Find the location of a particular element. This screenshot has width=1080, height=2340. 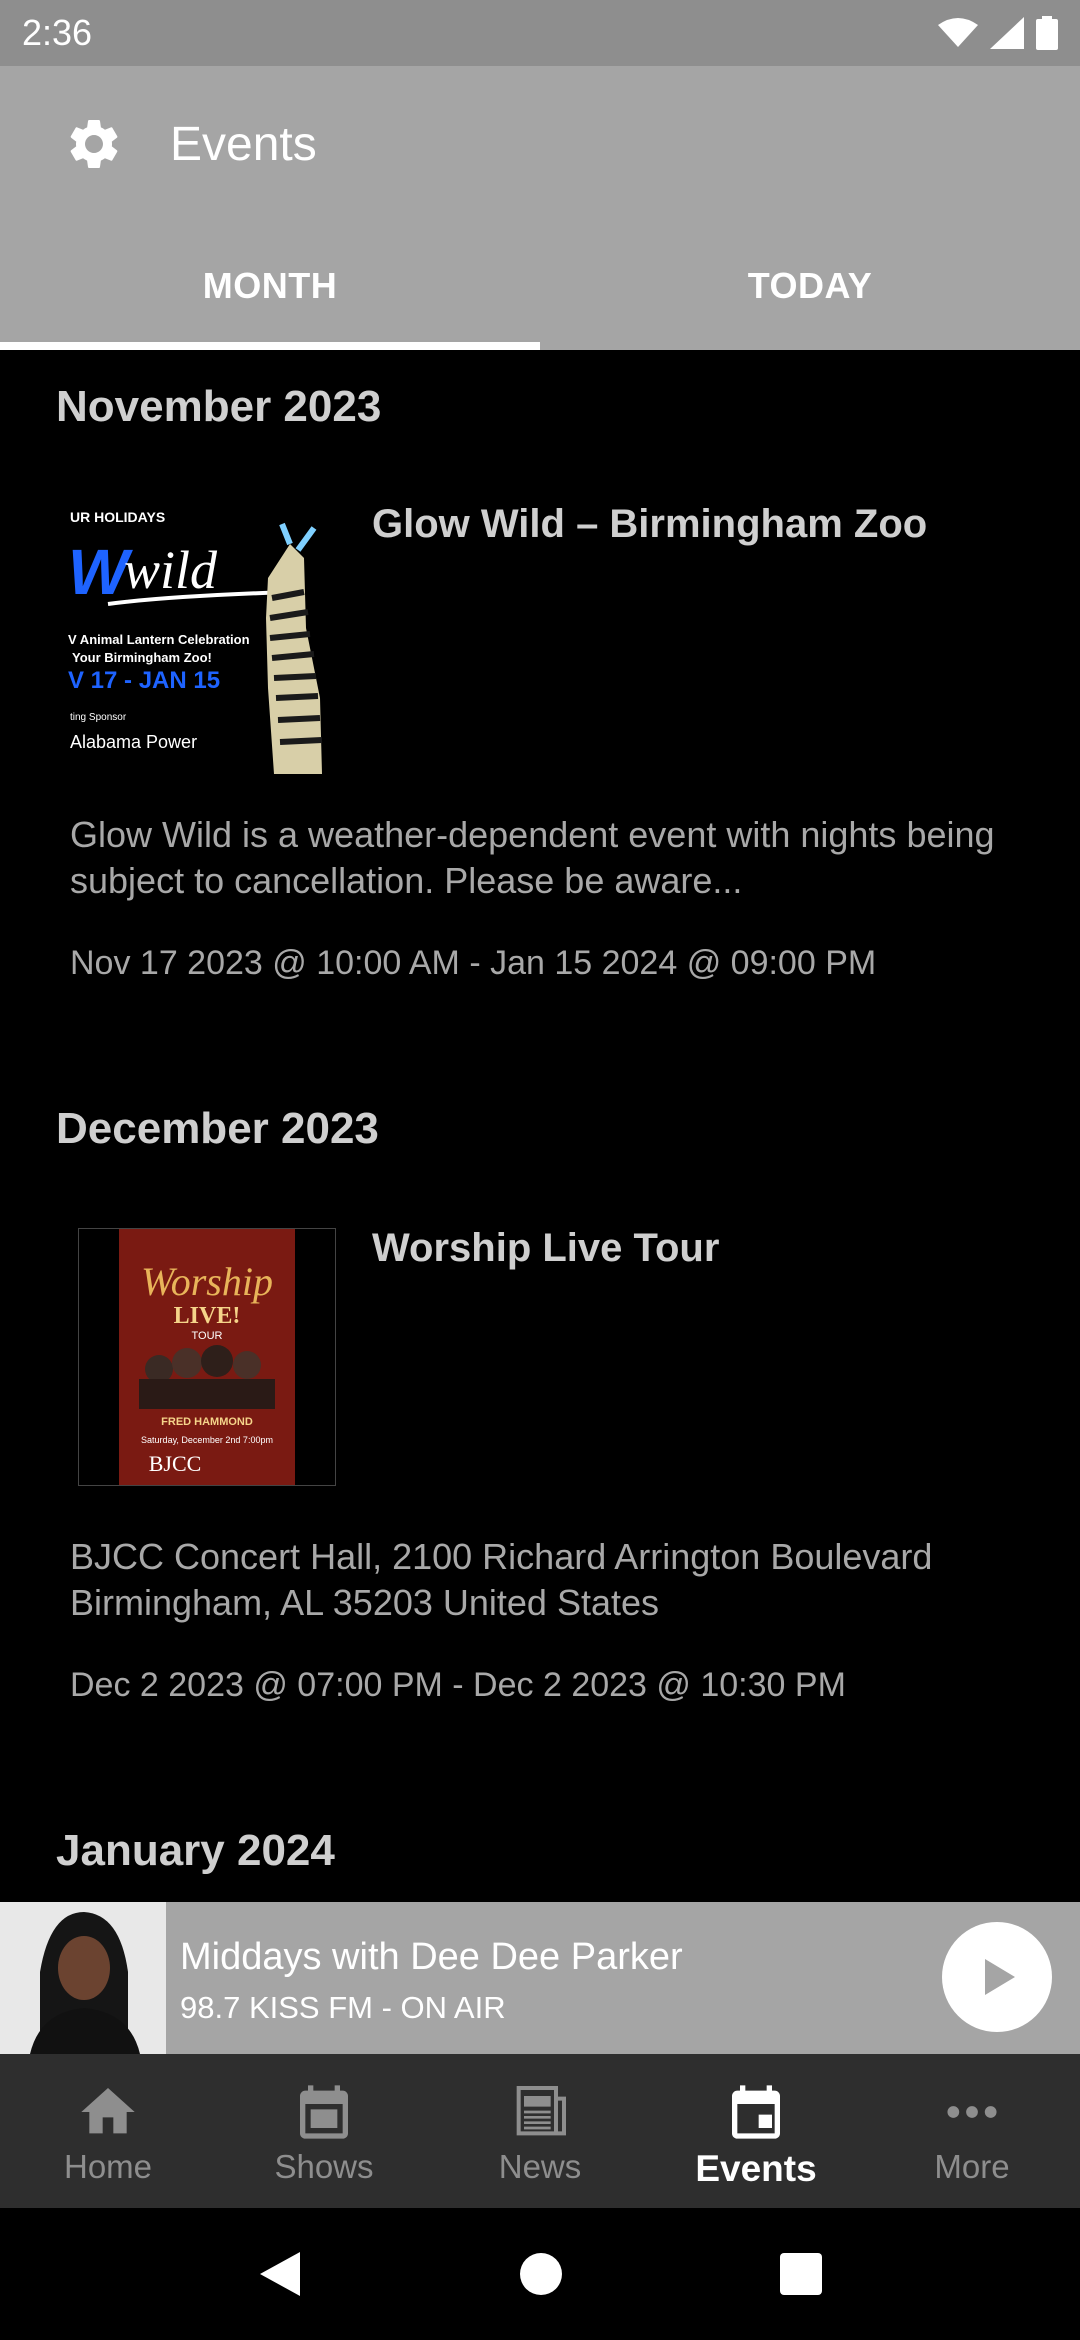

gear-icon is located at coordinates (94, 144).